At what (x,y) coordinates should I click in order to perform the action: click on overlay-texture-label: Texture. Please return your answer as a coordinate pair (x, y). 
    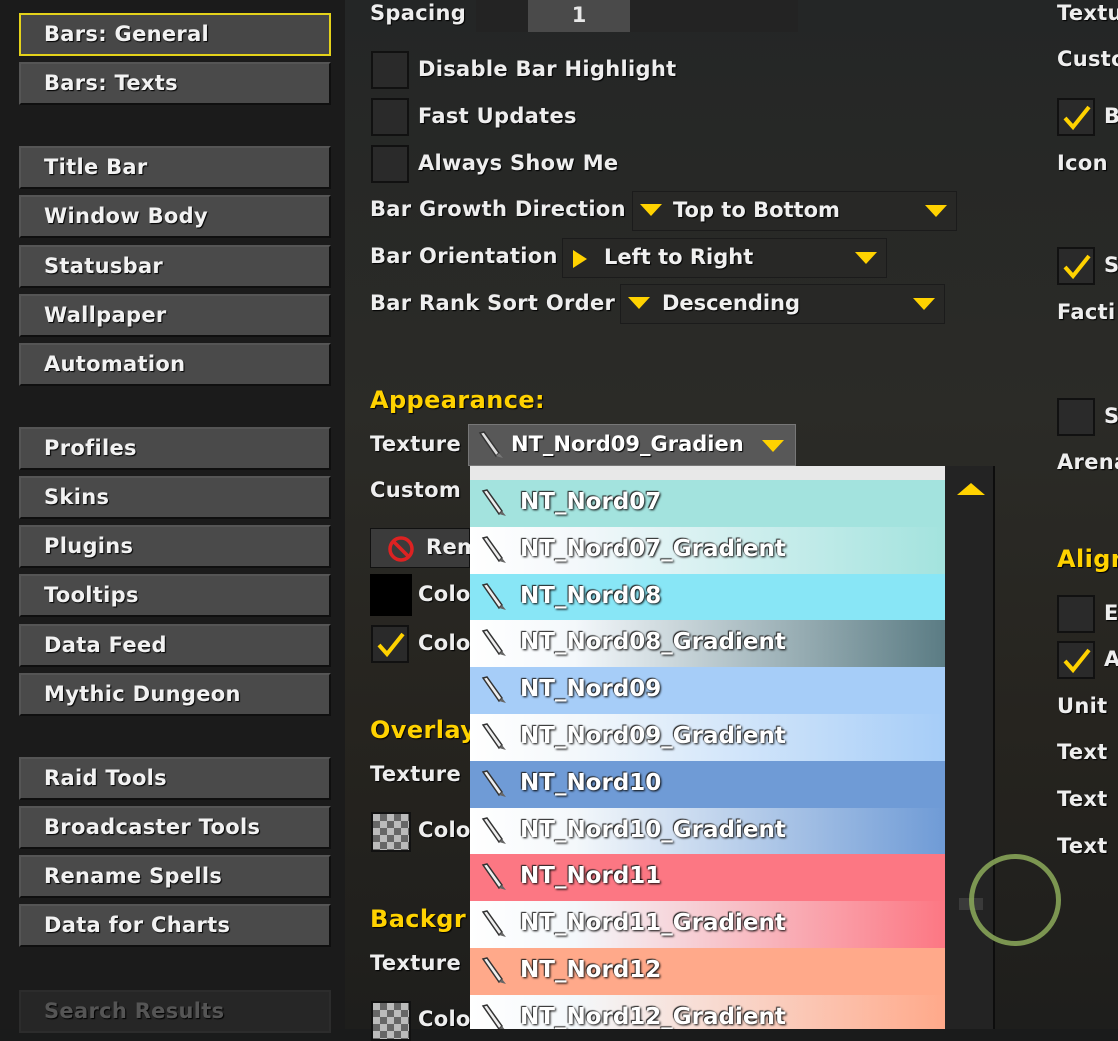
    Looking at the image, I should click on (416, 774).